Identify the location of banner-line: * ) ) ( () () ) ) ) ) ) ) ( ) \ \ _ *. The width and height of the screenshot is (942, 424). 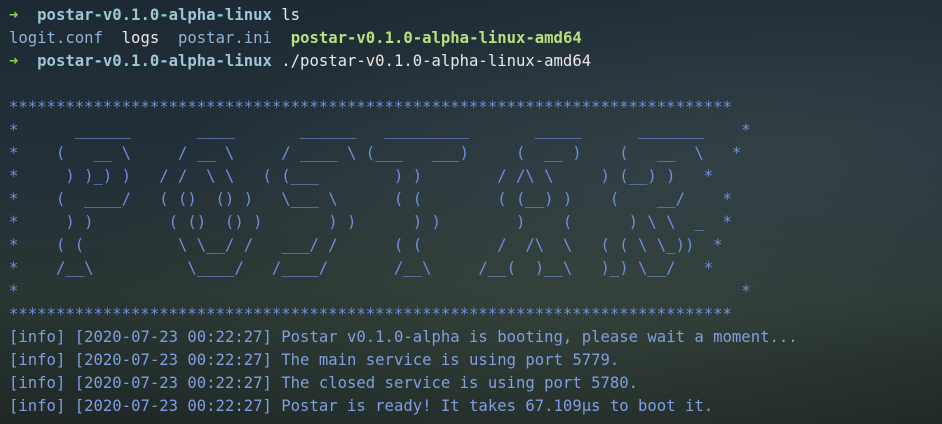
(370, 222).